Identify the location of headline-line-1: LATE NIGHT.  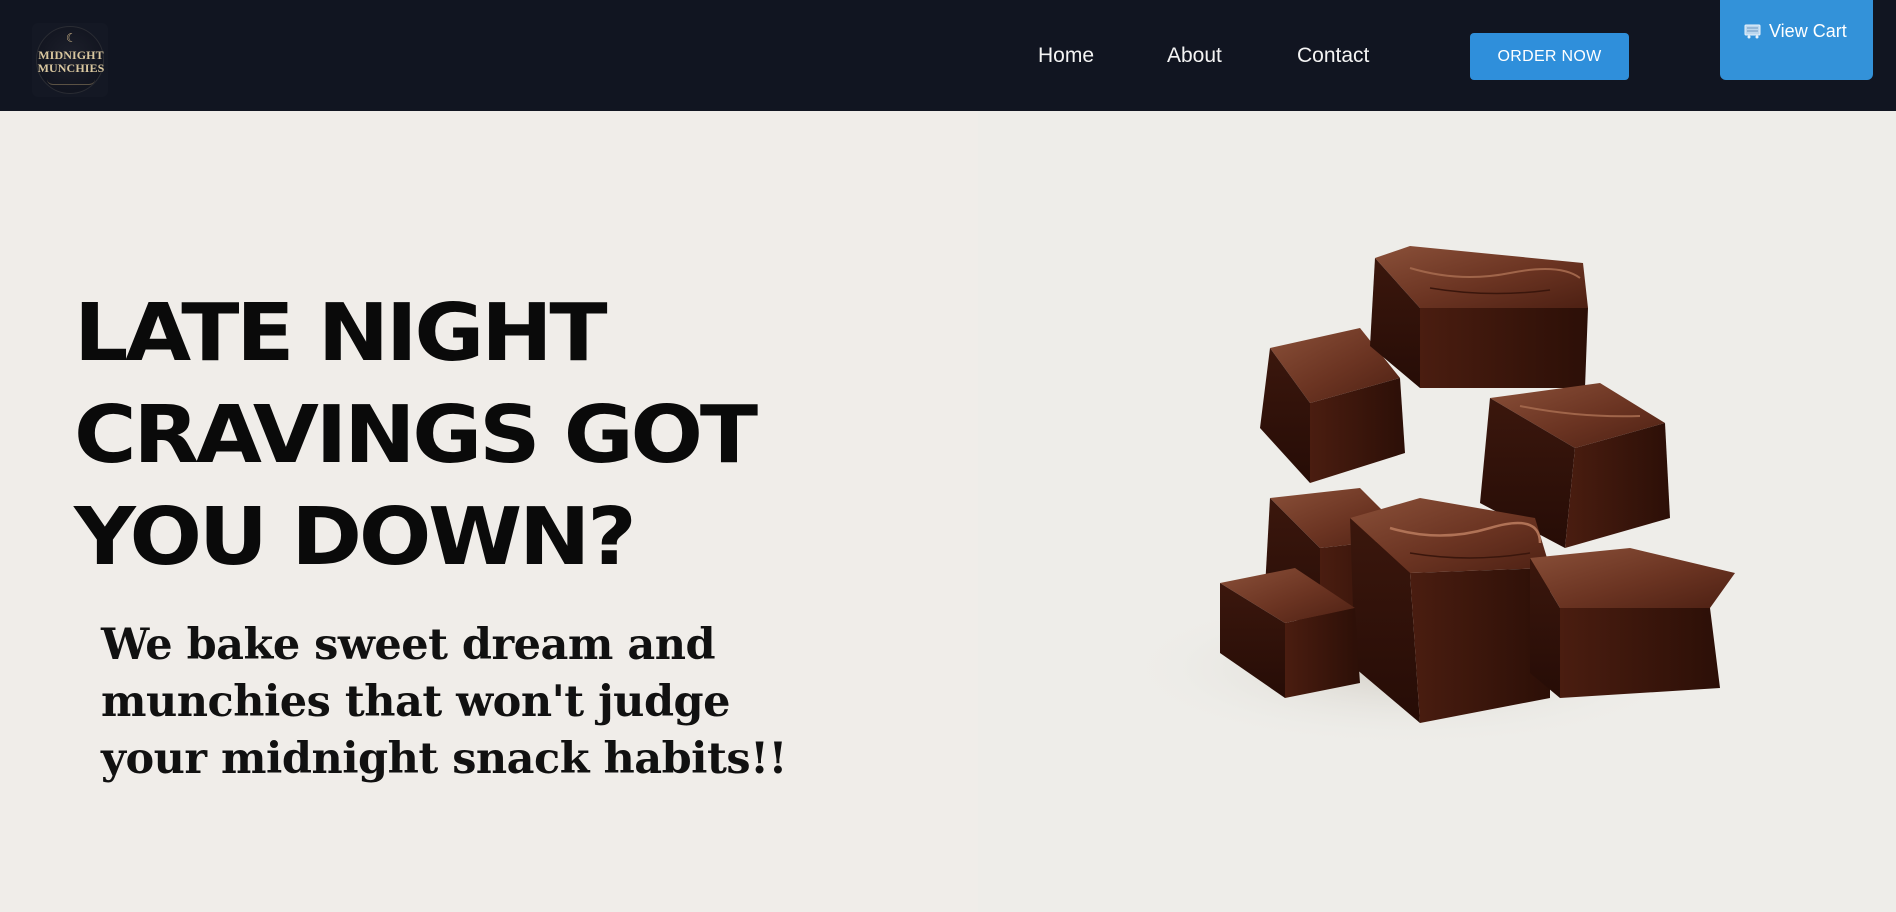
(341, 333).